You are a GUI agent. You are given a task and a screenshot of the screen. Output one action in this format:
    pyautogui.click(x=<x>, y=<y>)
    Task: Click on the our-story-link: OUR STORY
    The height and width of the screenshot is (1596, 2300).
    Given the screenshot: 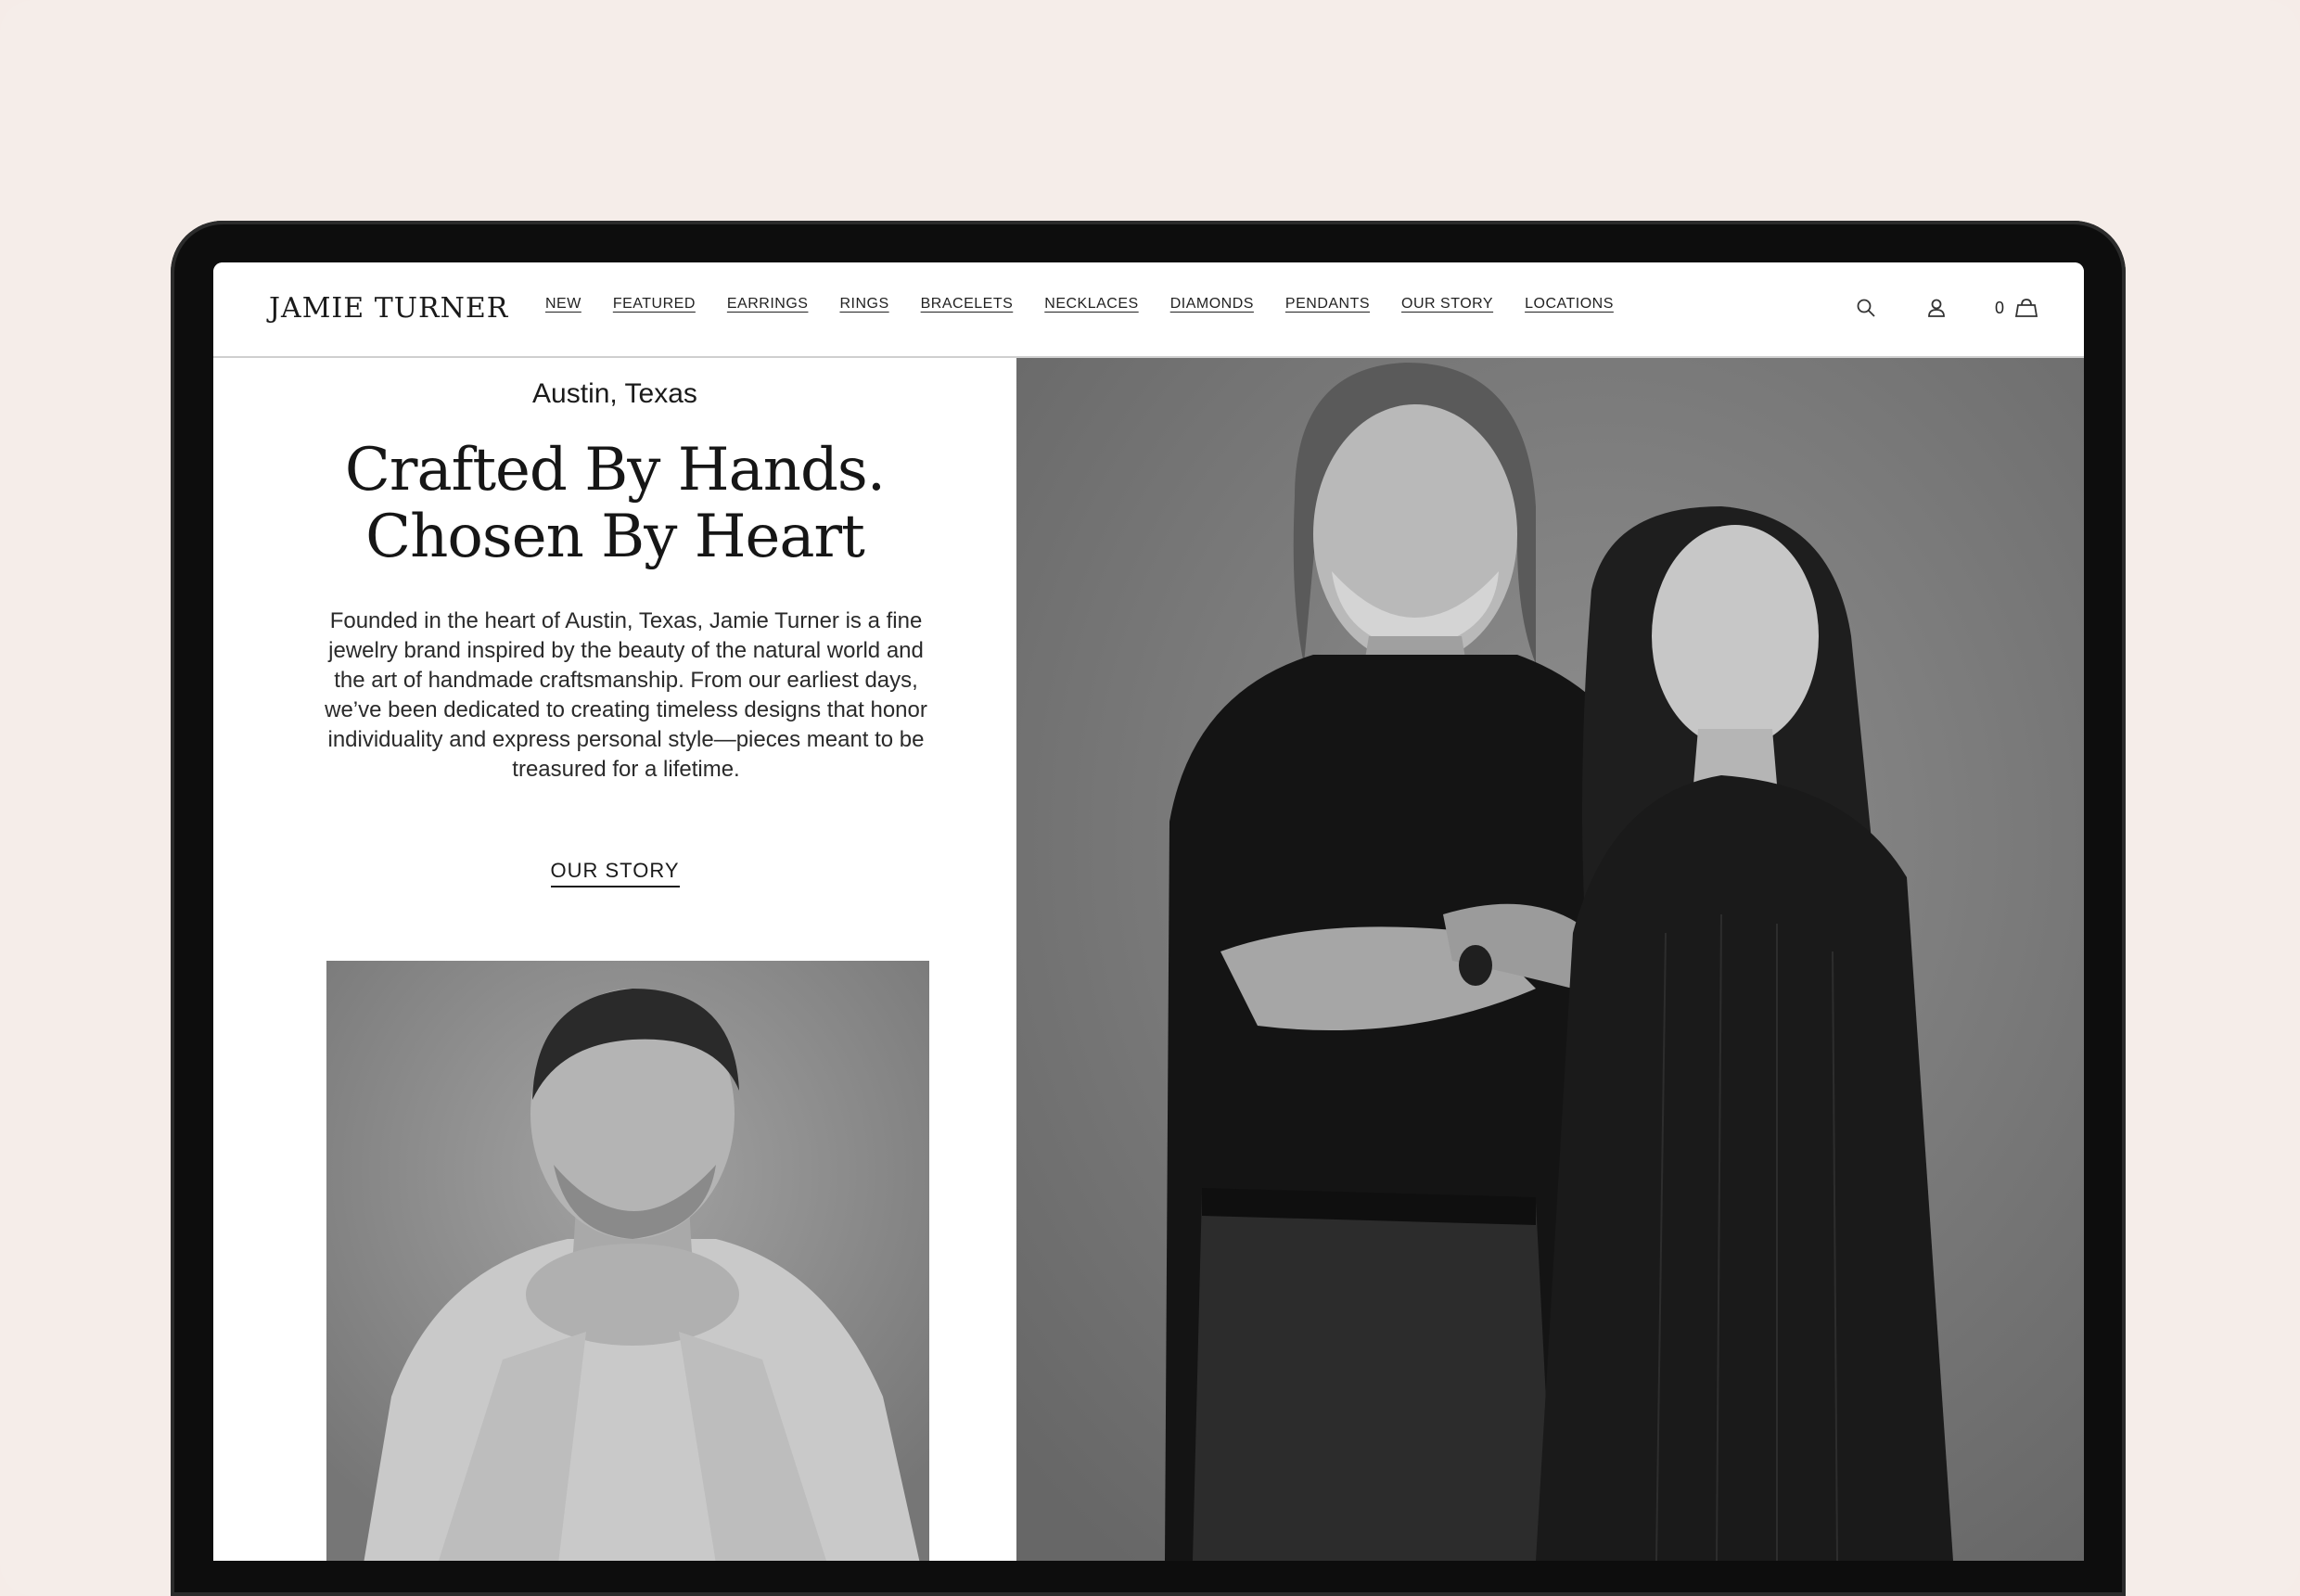 What is the action you would take?
    pyautogui.click(x=615, y=873)
    